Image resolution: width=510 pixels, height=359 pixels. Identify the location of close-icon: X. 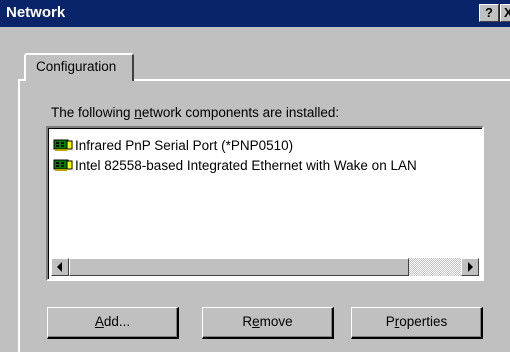
(507, 12).